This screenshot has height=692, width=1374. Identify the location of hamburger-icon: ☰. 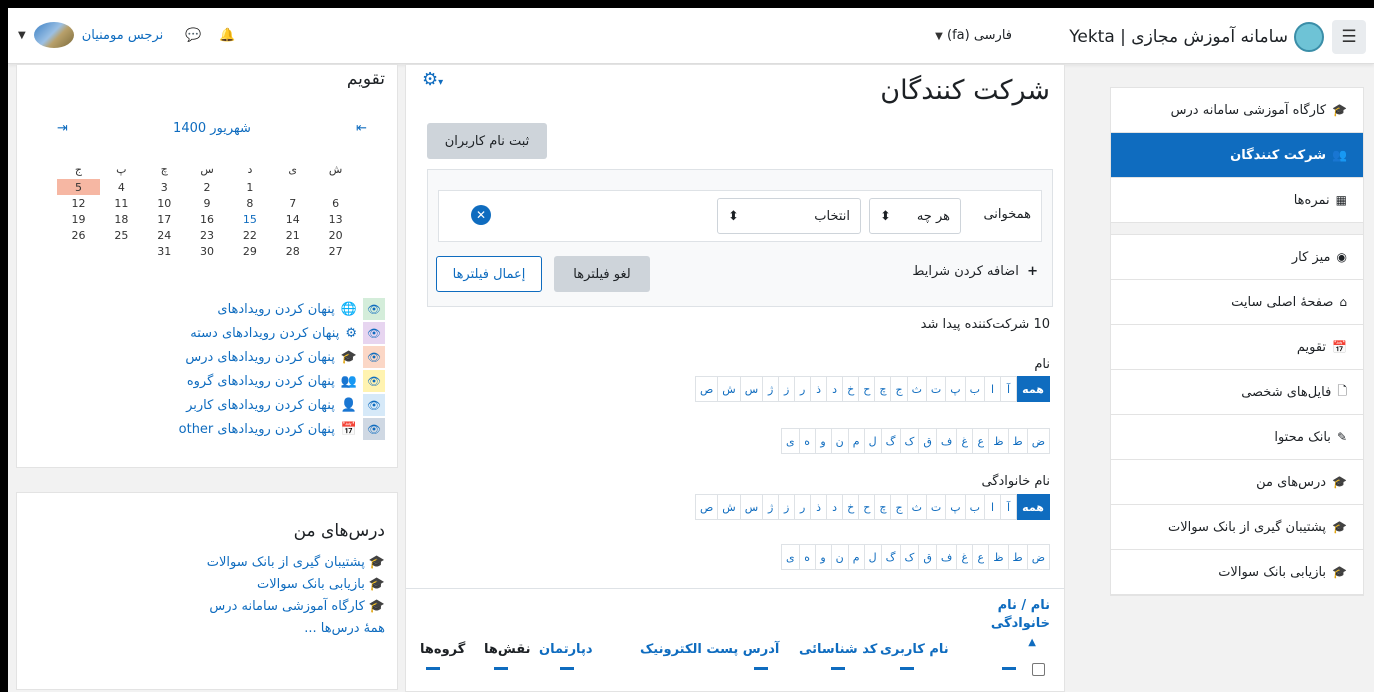
(1349, 37).